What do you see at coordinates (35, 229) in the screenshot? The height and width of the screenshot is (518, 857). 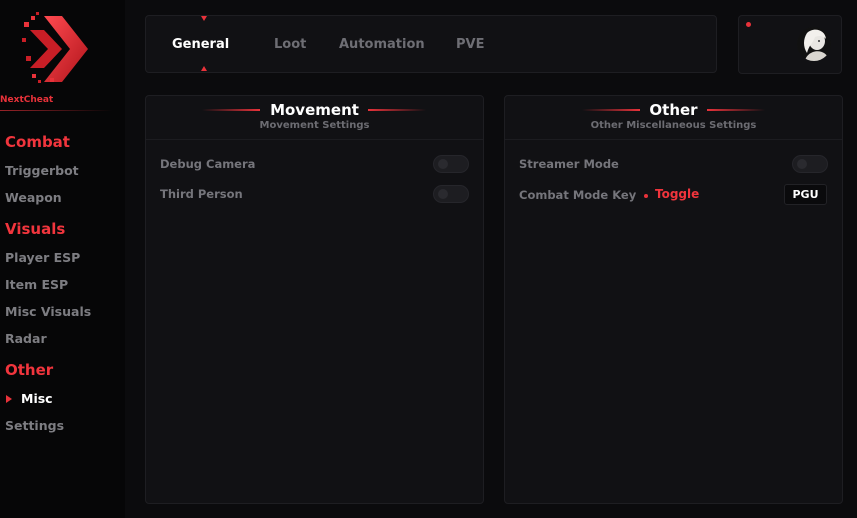 I see `nav-section-visuals: Visuals` at bounding box center [35, 229].